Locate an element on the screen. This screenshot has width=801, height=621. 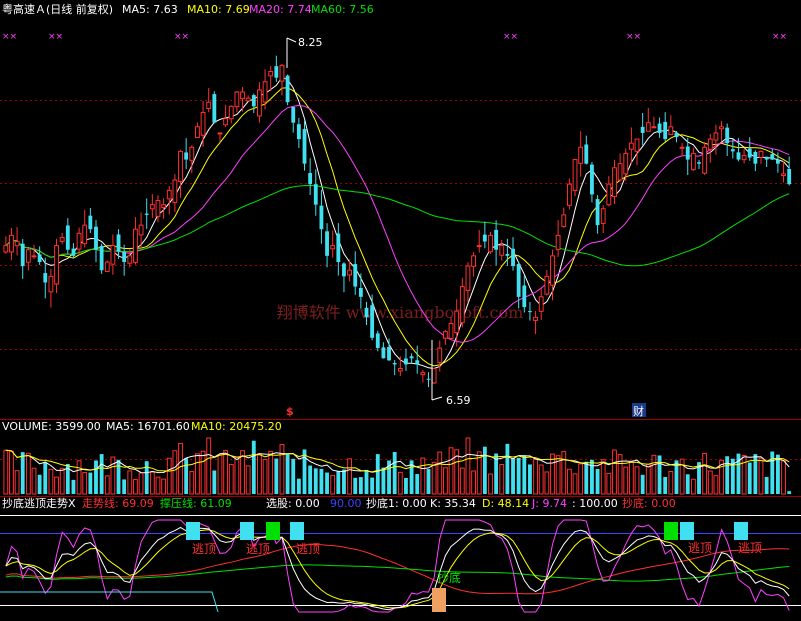
hundred-label: : 100.00 is located at coordinates (595, 503).